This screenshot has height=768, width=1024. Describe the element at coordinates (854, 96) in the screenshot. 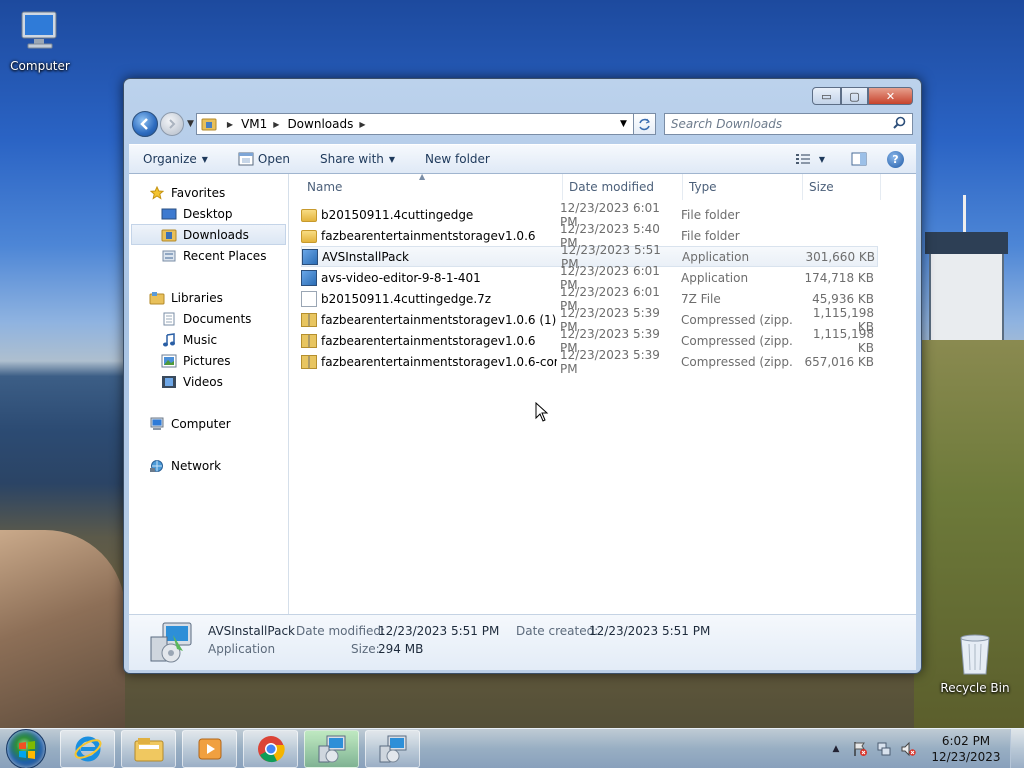

I see `maximize-button: ▢` at that location.